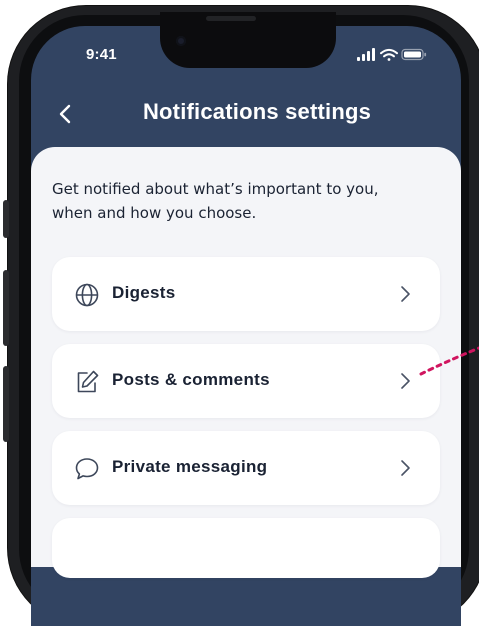 The height and width of the screenshot is (626, 479). I want to click on signal-icon, so click(366, 54).